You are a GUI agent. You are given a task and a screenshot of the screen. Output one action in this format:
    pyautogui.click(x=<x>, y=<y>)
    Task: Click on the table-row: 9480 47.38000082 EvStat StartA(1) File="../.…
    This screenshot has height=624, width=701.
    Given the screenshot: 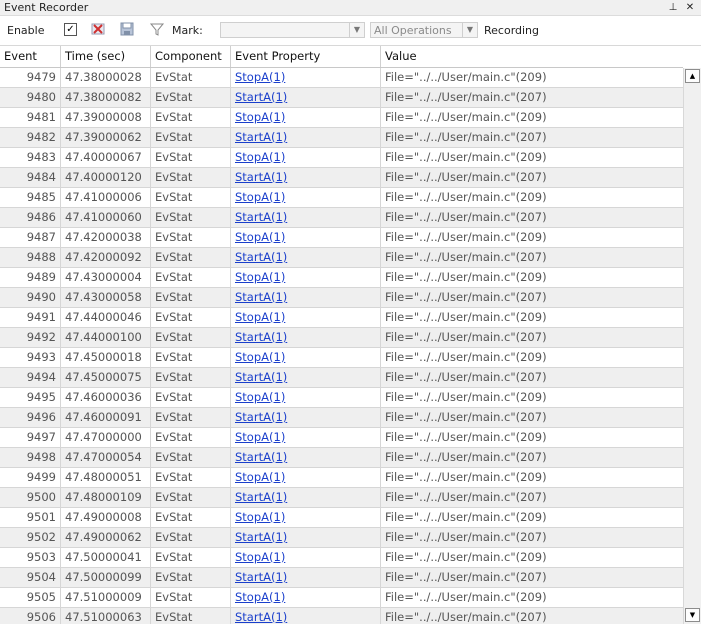 What is the action you would take?
    pyautogui.click(x=341, y=98)
    